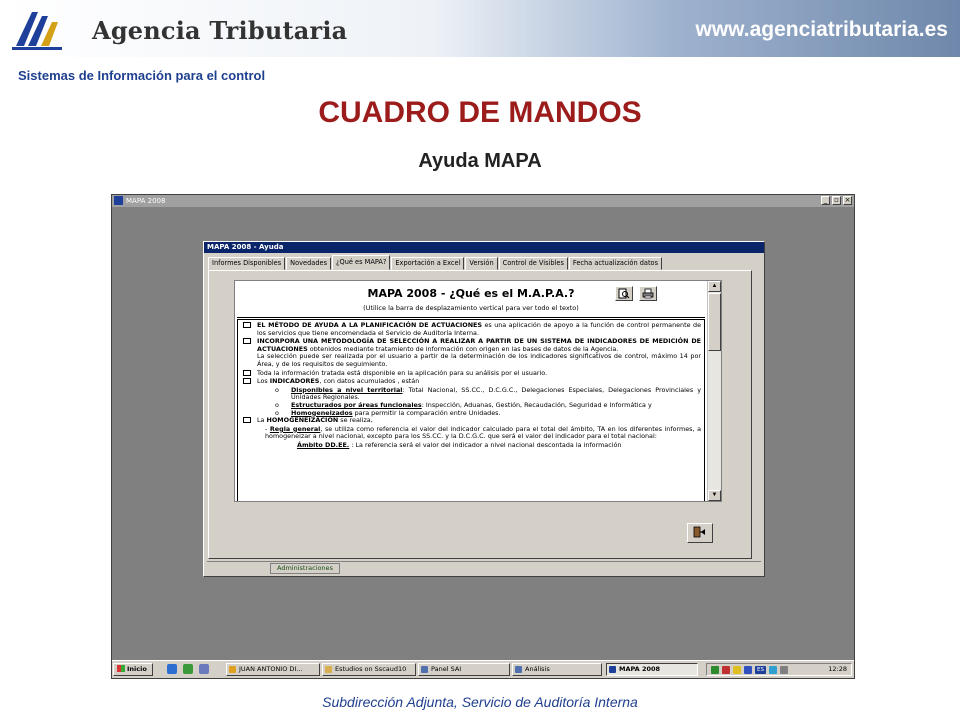 This screenshot has width=960, height=720. What do you see at coordinates (309, 263) in the screenshot?
I see `tab-novedades: Novedades` at bounding box center [309, 263].